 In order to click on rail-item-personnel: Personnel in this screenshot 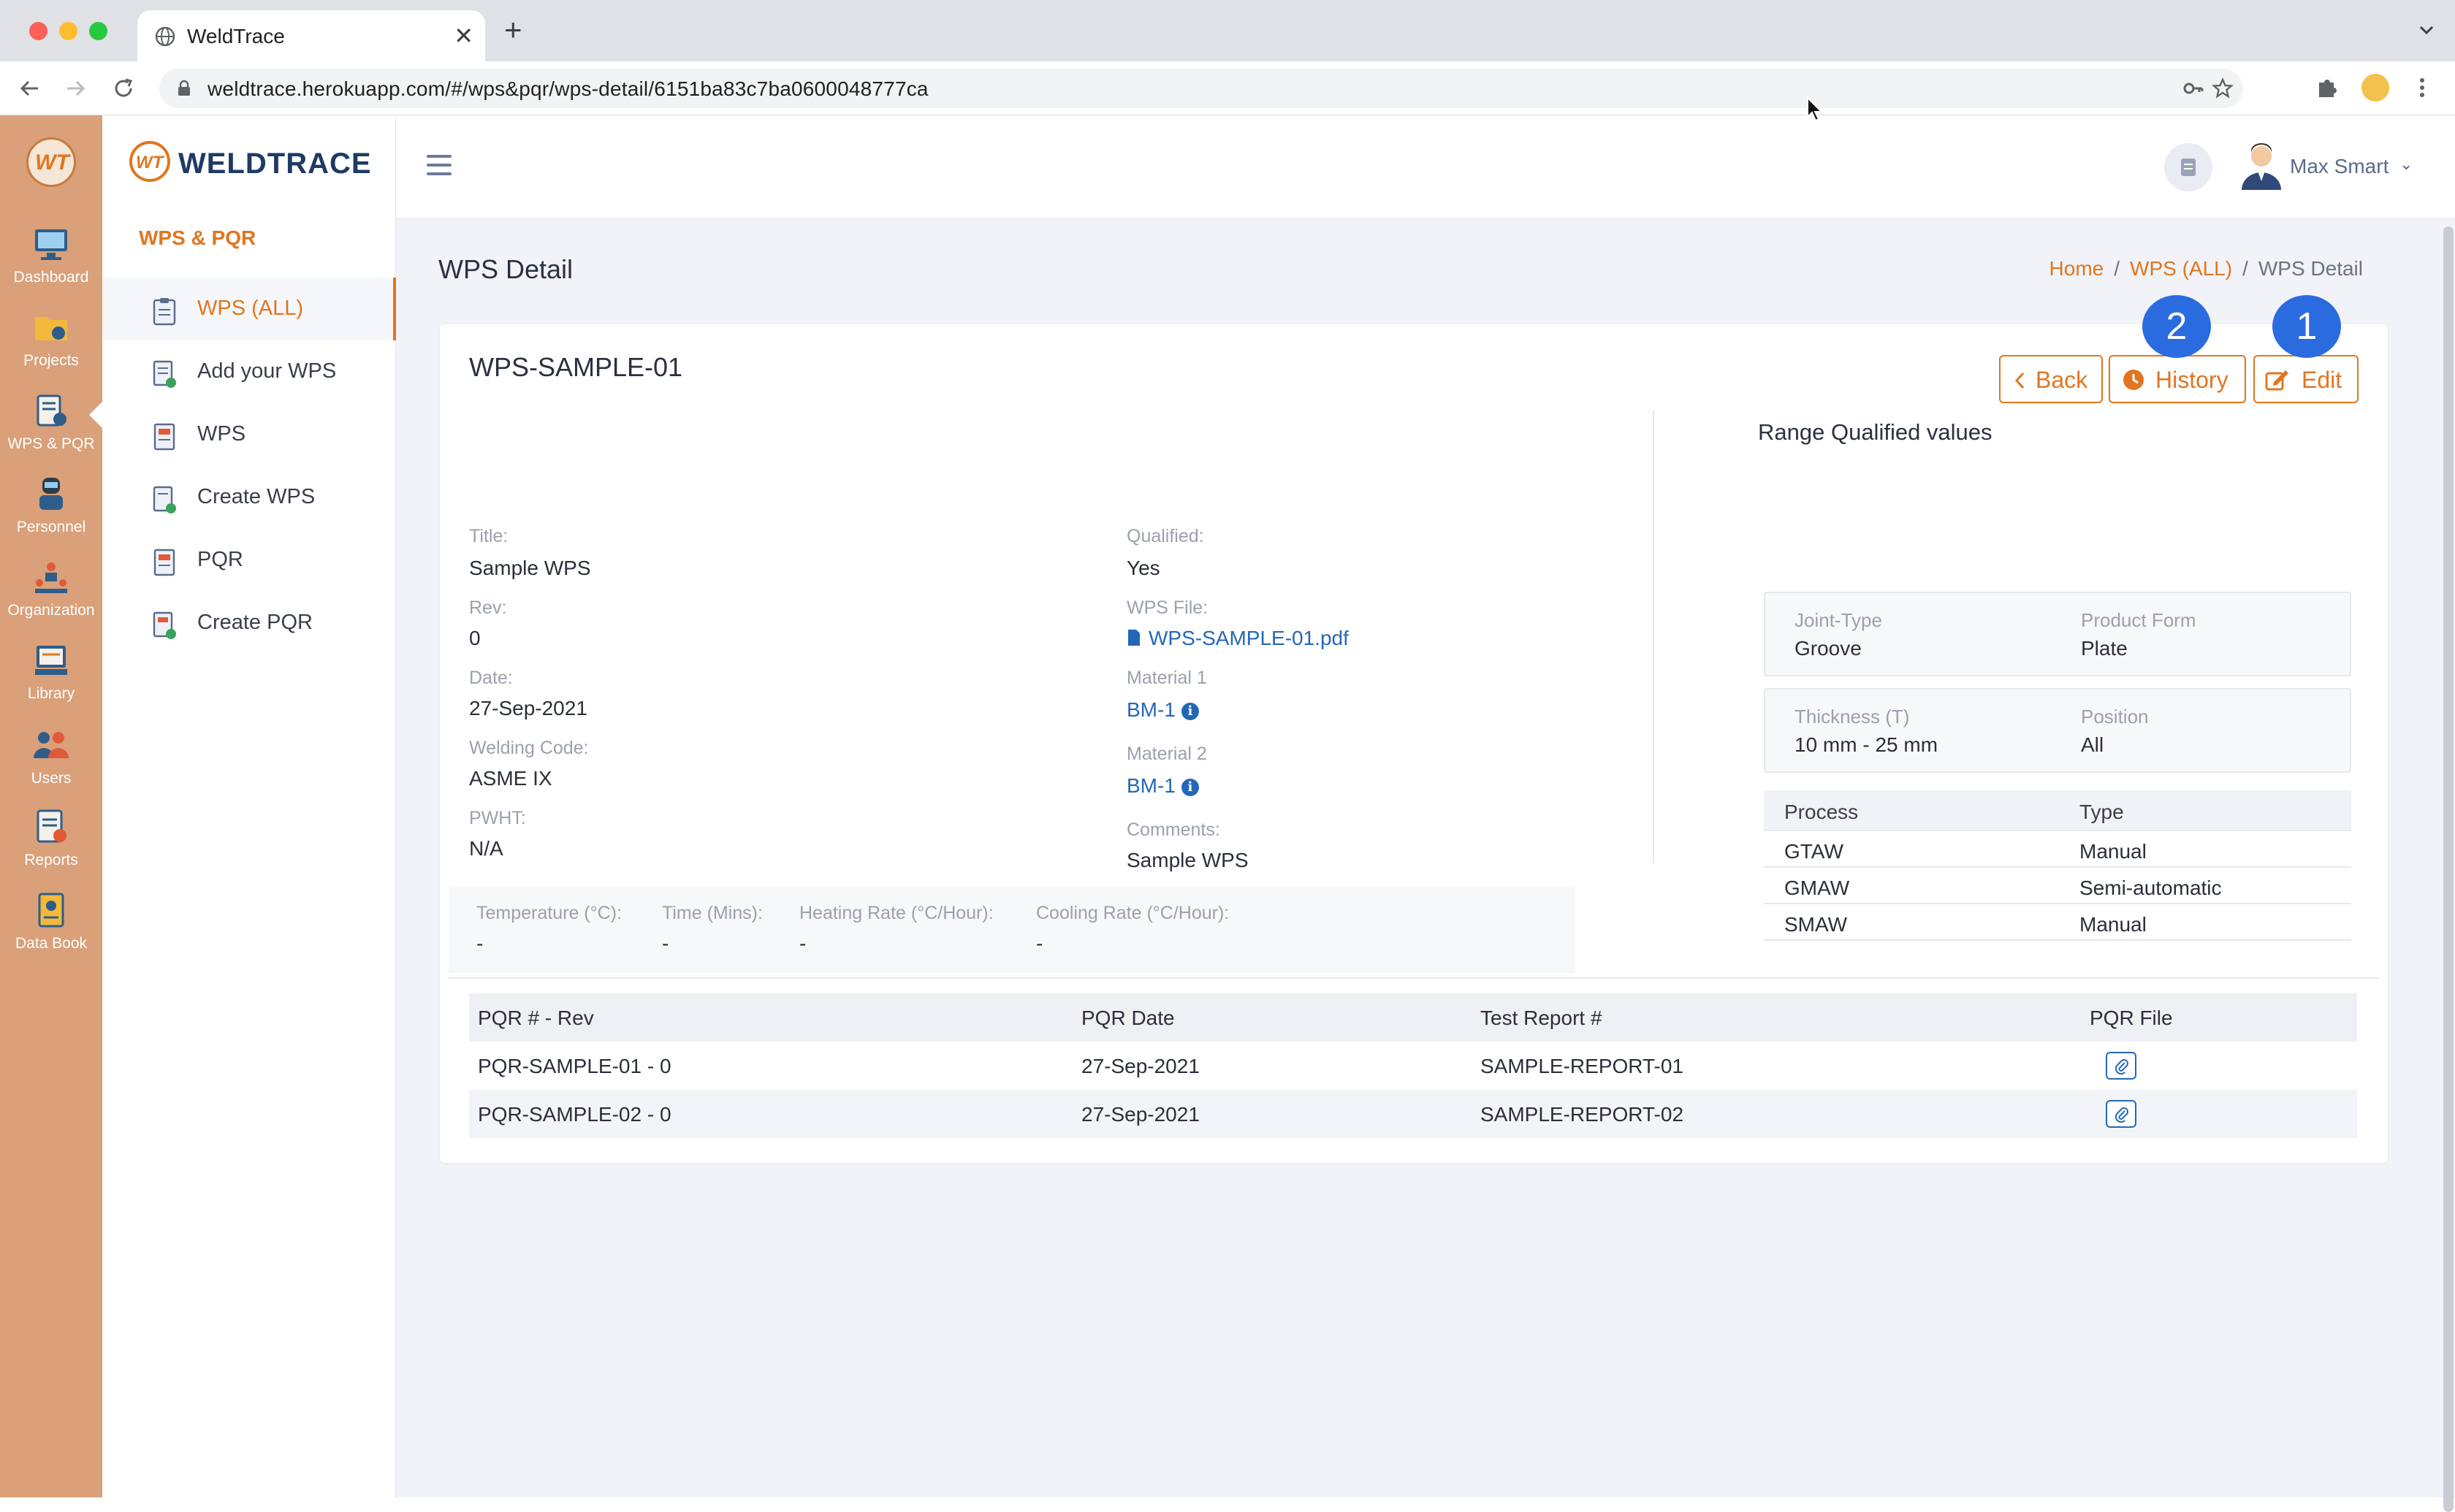, I will do `click(51, 515)`.